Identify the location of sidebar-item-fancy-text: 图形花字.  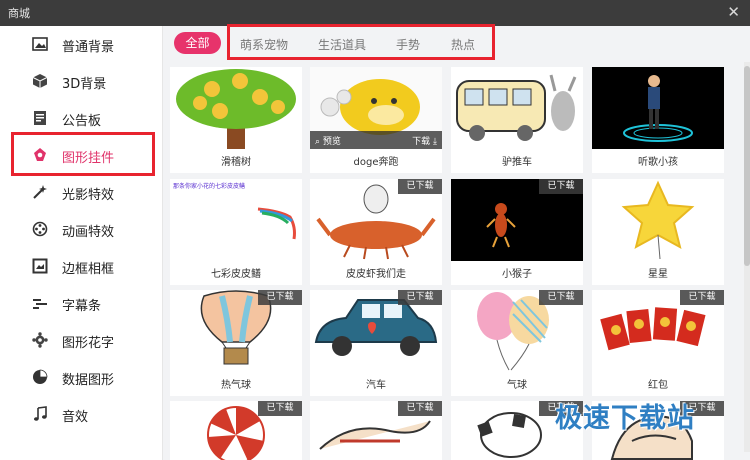
(81, 340).